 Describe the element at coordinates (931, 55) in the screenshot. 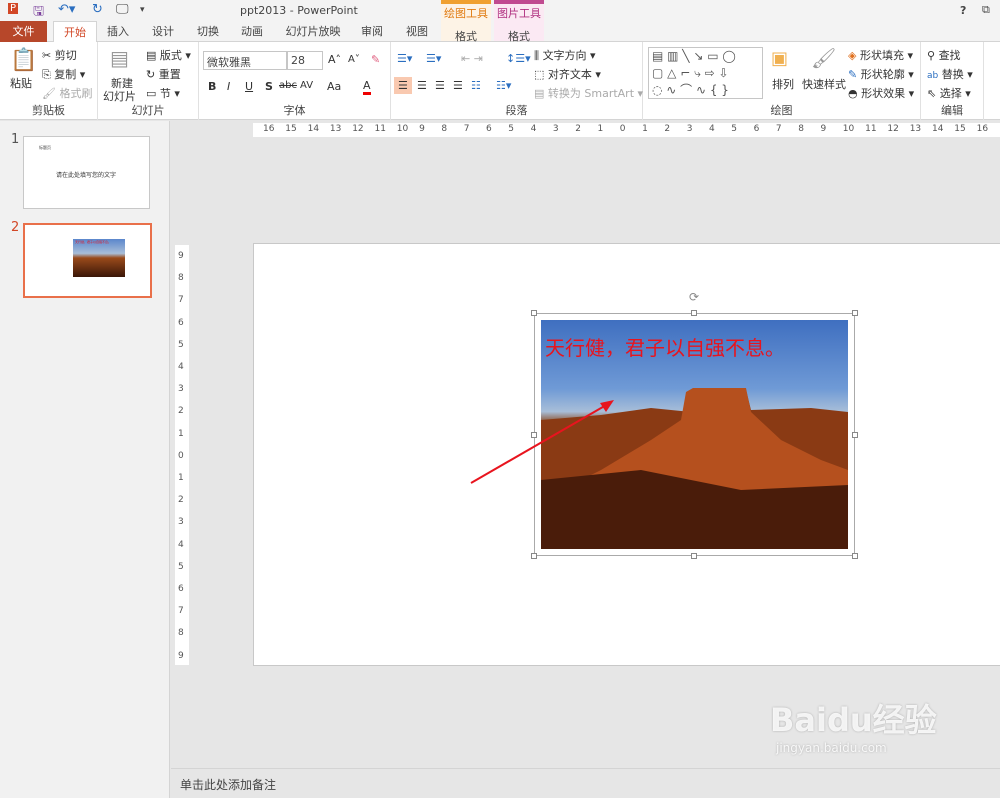

I see `binoculars-icon: ⚲` at that location.